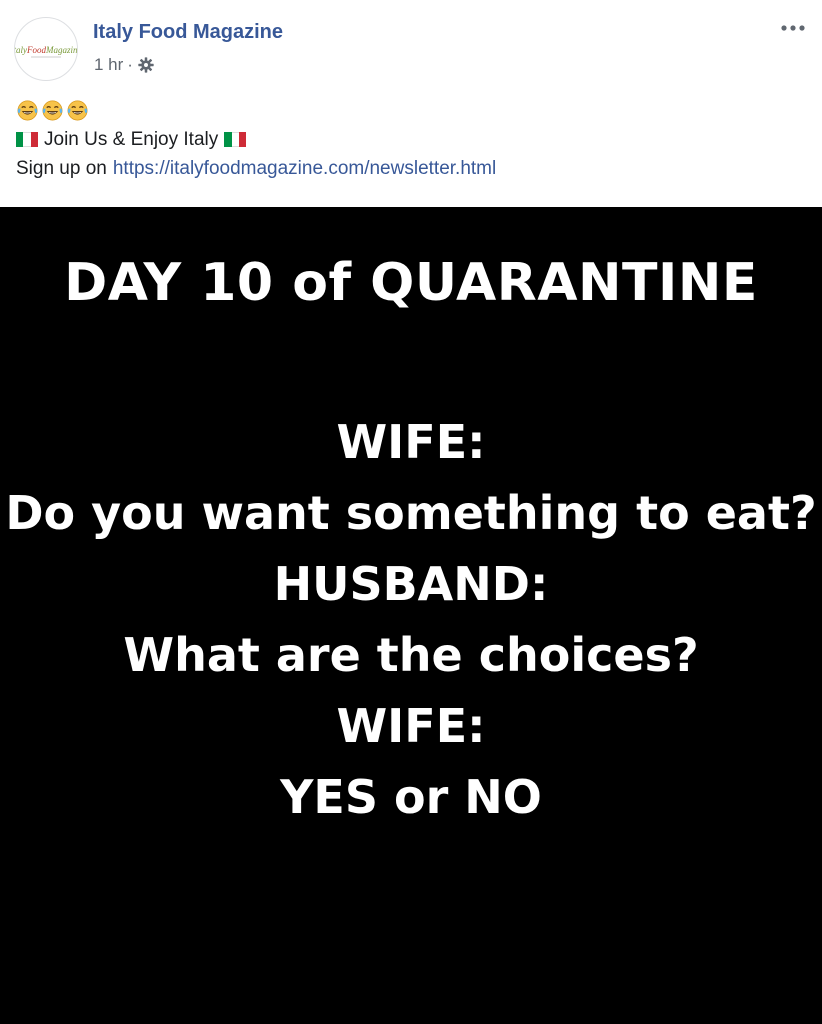  I want to click on page-avatar: ItalyFoodMagazine, so click(46, 49).